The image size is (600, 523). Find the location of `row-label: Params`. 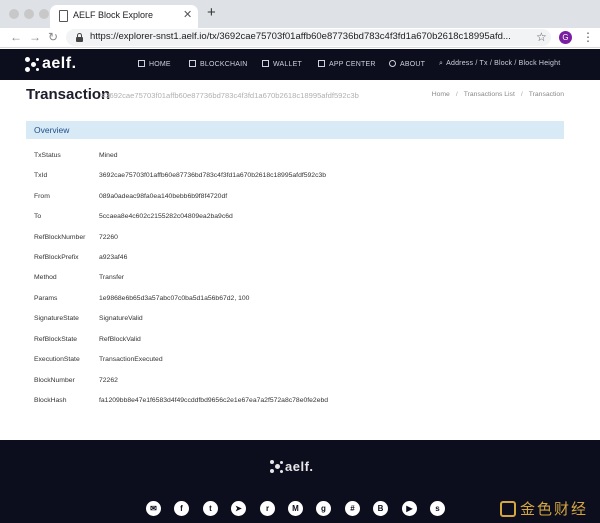

row-label: Params is located at coordinates (46, 298).